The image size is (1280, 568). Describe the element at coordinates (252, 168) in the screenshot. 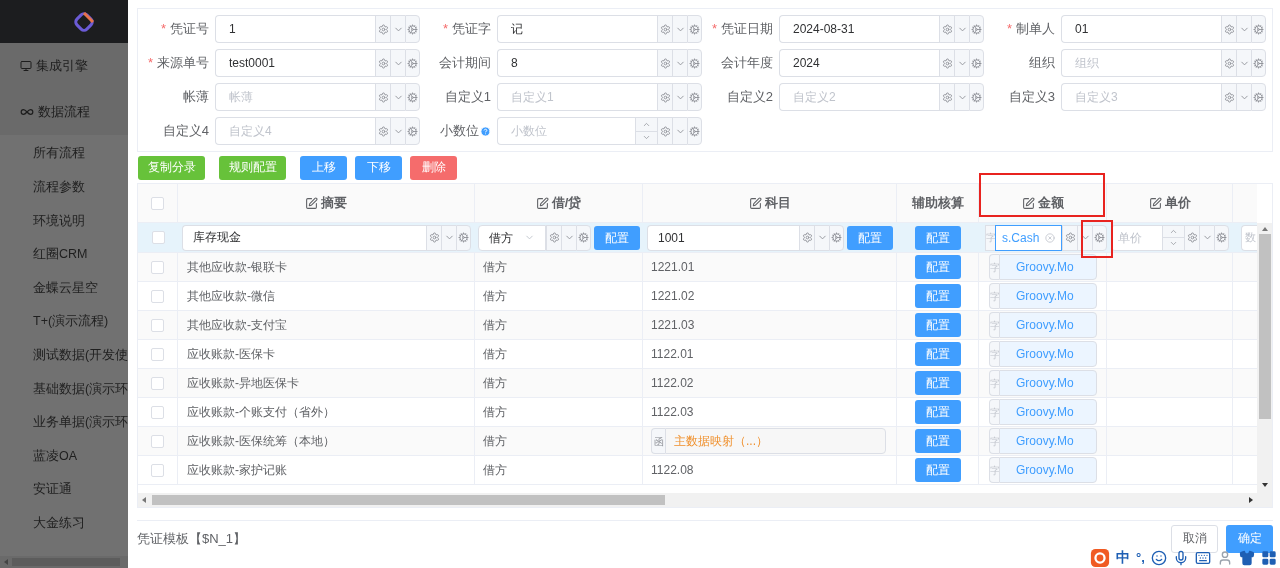

I see `toolbar-button: 规则配置` at that location.